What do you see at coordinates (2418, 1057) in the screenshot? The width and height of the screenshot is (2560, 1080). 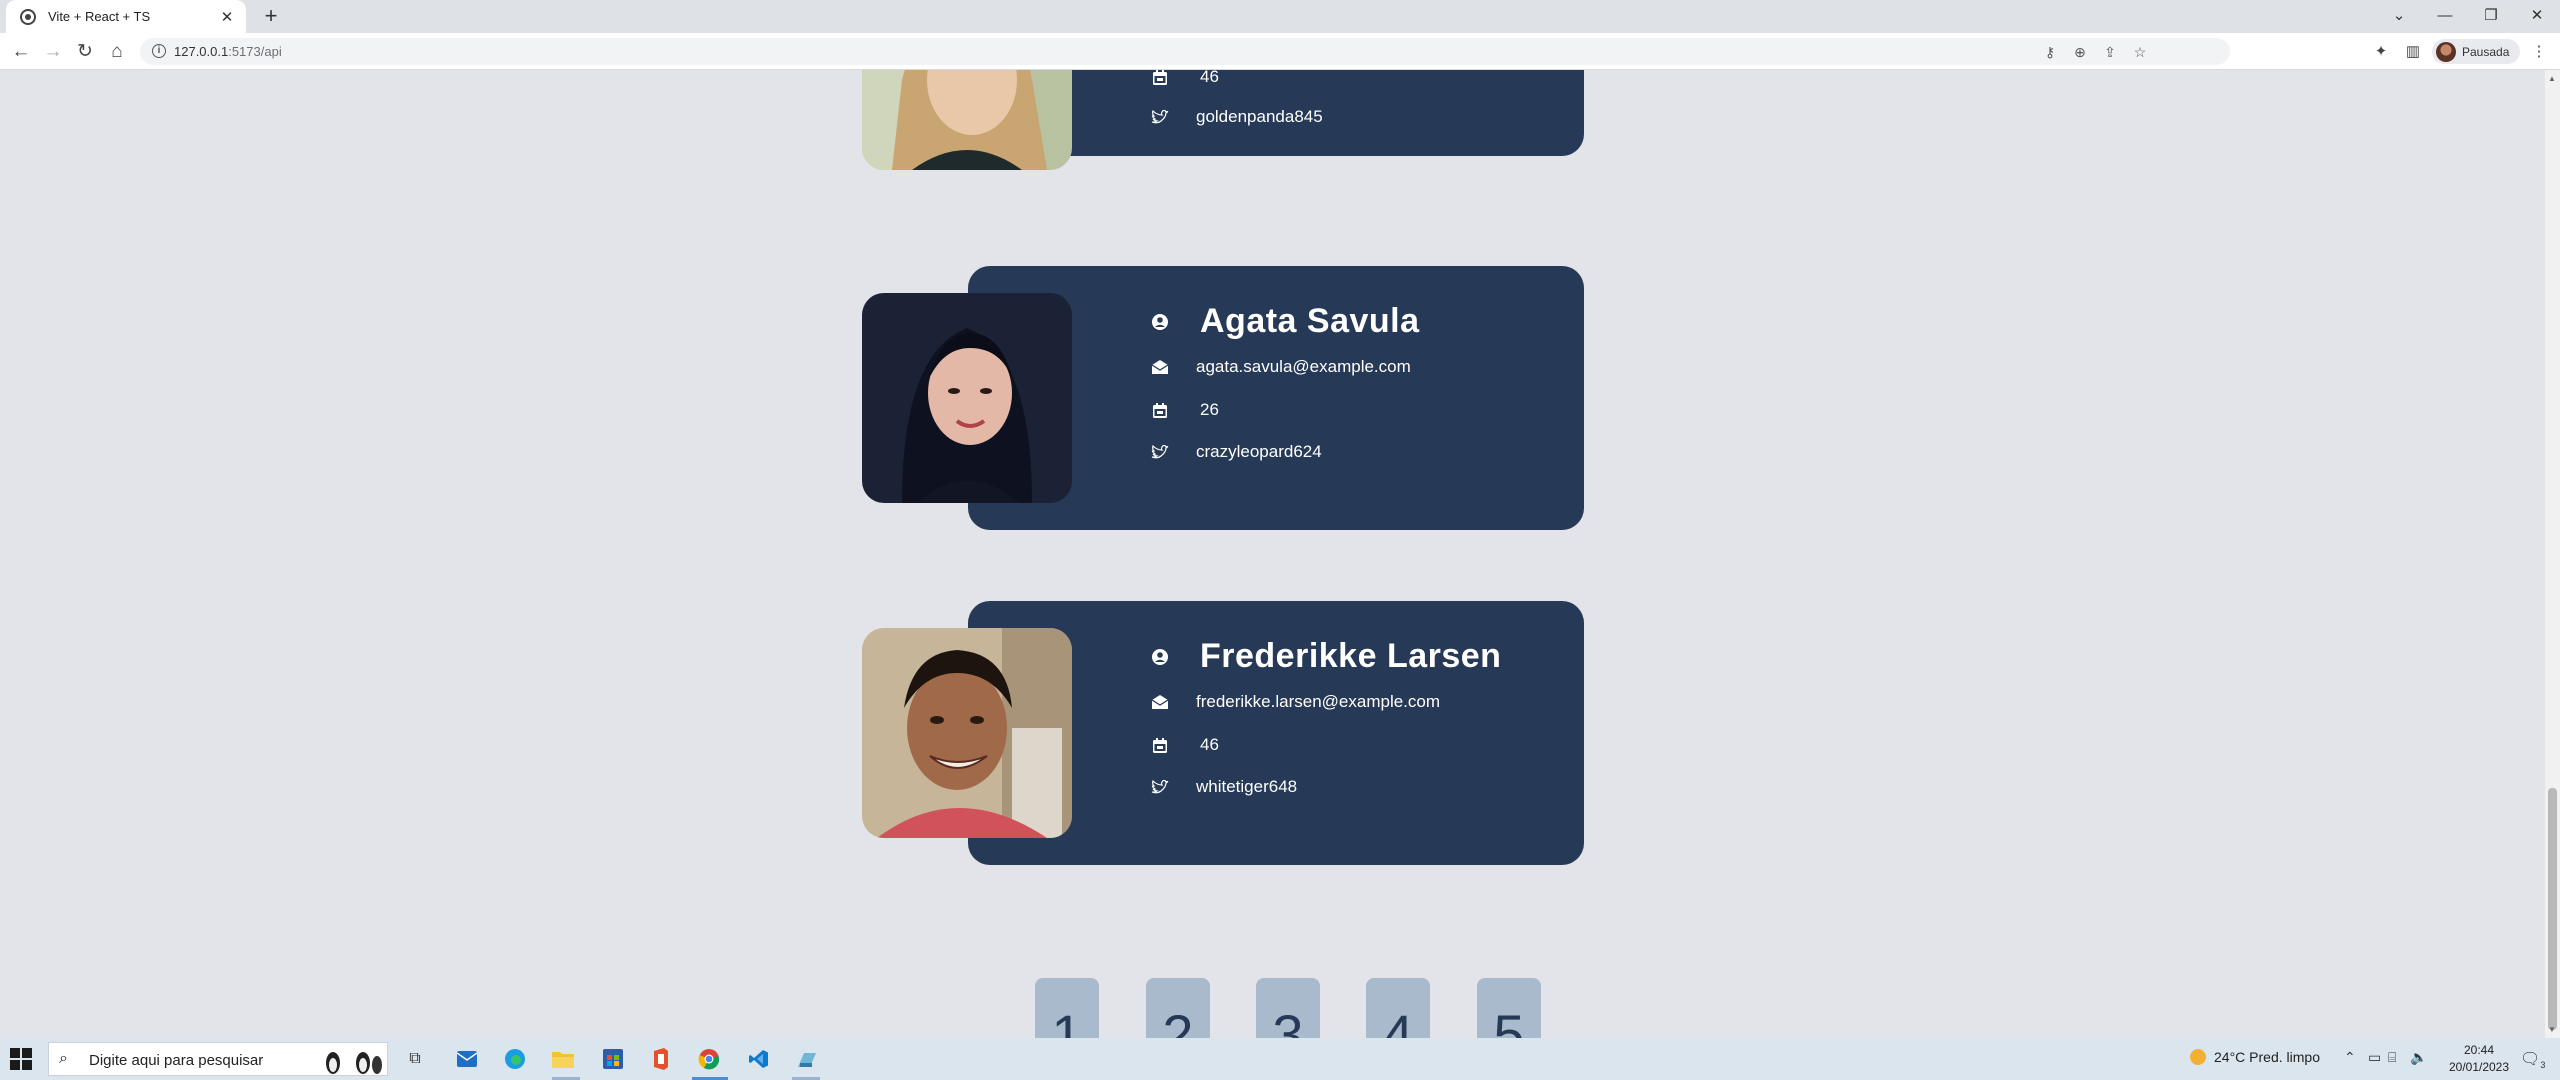 I see `volume-icon: 🔈` at bounding box center [2418, 1057].